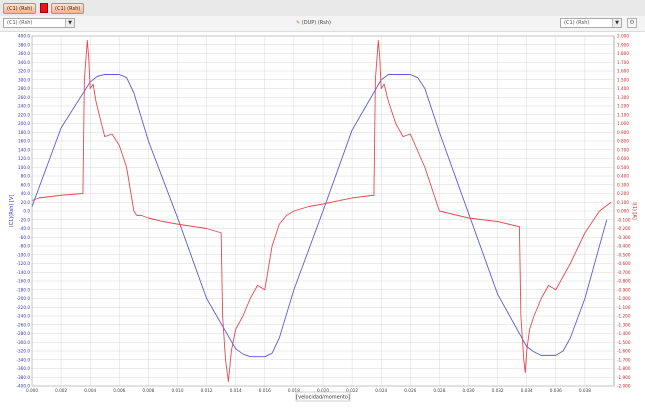 The image size is (645, 410). I want to click on left-y-tick-label: -60.0, so click(24, 237).